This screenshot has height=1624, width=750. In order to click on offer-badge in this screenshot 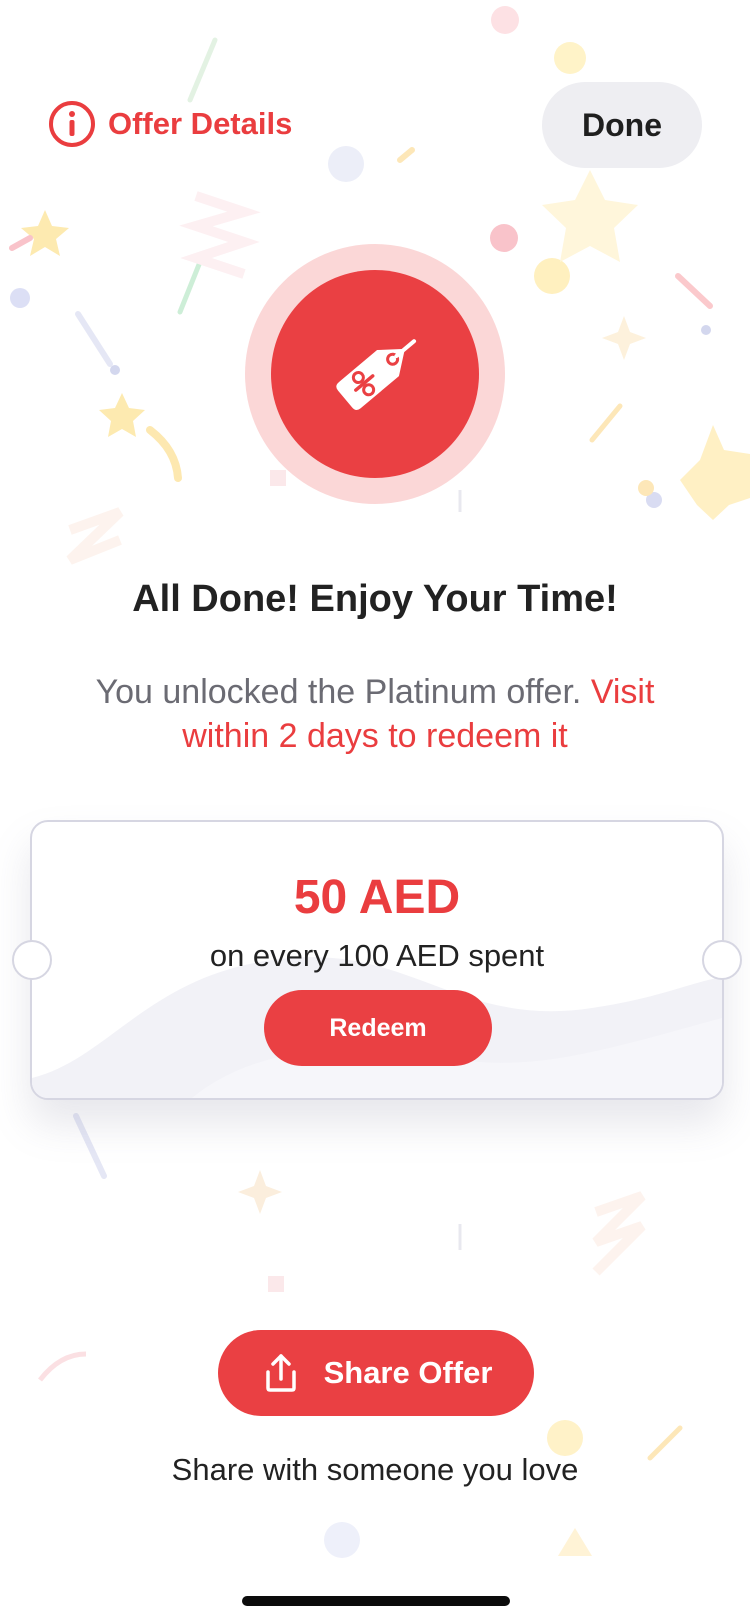, I will do `click(375, 374)`.